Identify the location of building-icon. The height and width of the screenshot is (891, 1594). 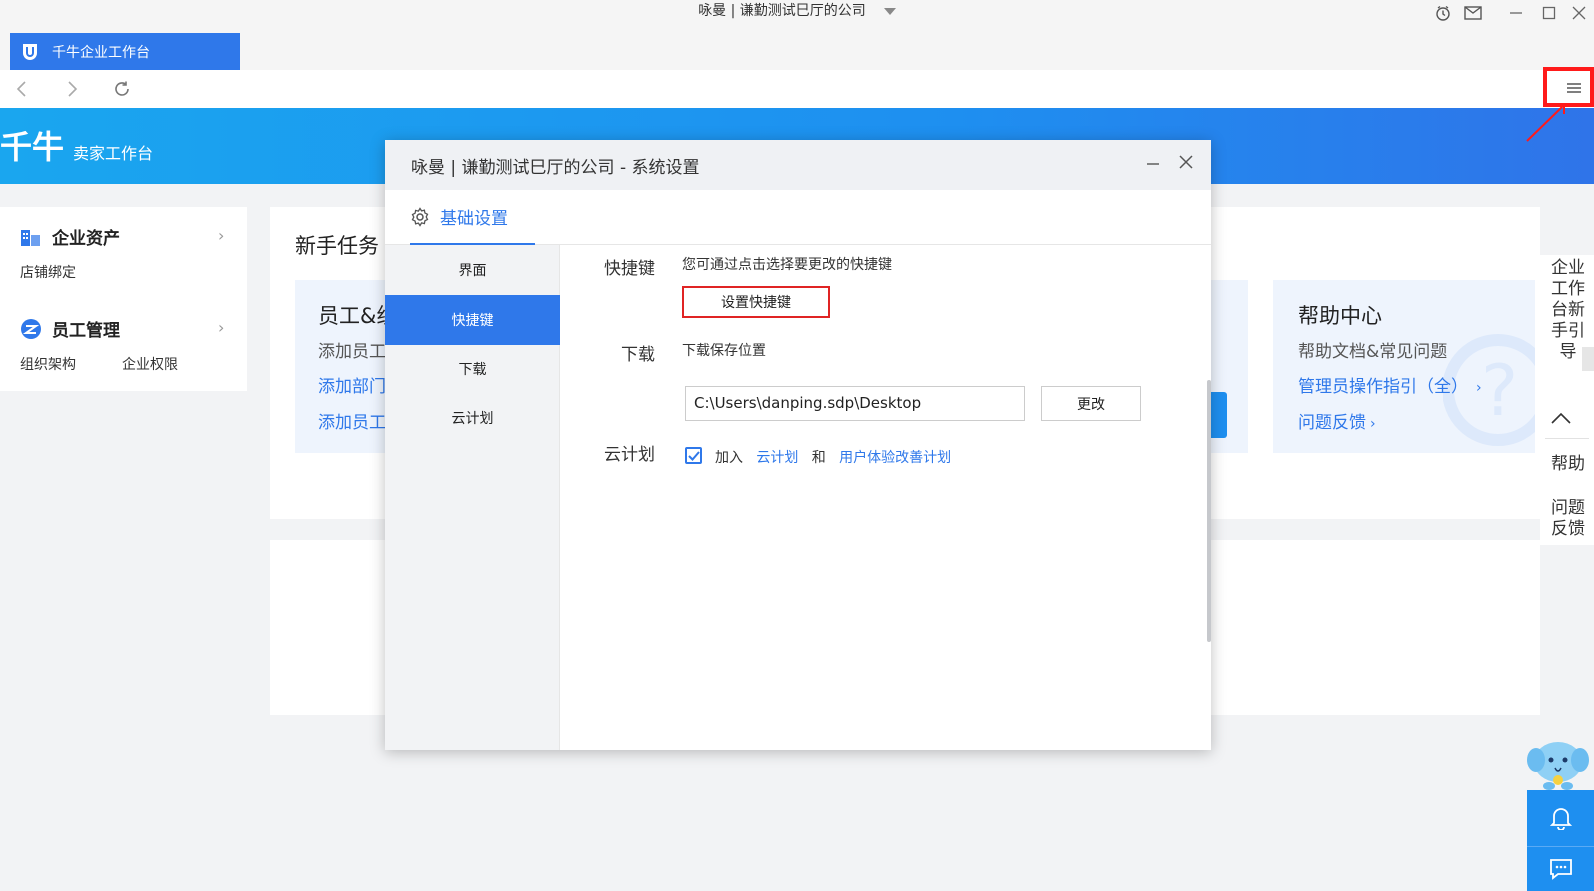
(30, 237).